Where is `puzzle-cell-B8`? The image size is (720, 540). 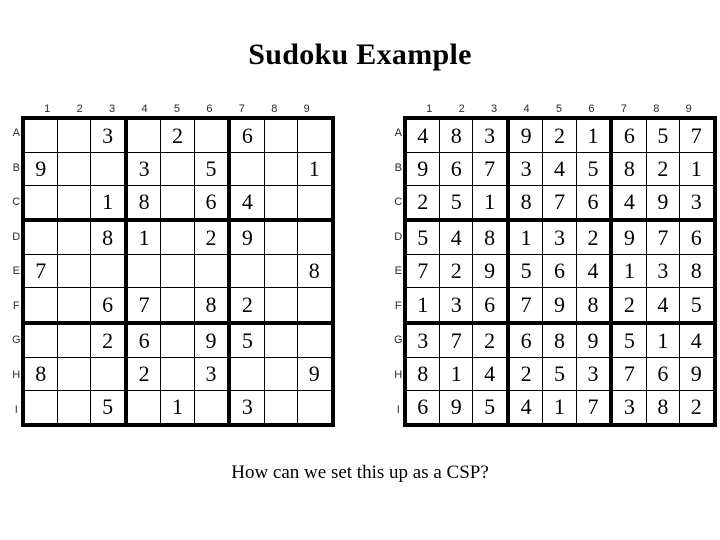
puzzle-cell-B8 is located at coordinates (281, 169).